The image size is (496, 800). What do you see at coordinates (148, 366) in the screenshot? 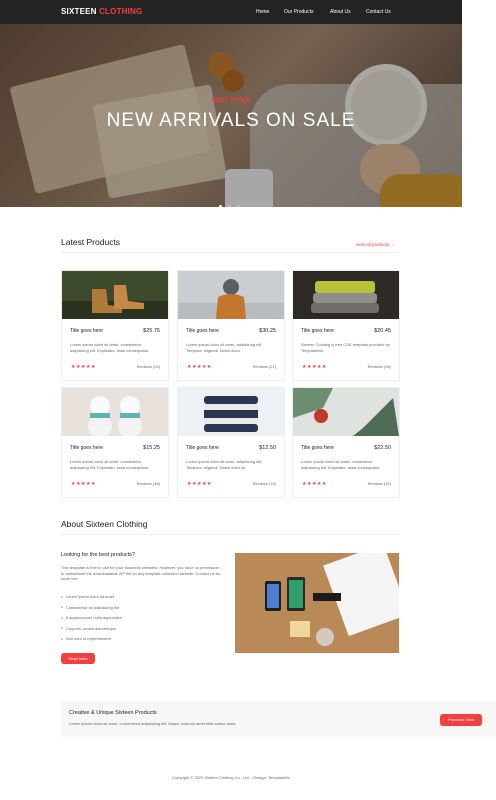
I see `product-reviews: Reviews (24)` at bounding box center [148, 366].